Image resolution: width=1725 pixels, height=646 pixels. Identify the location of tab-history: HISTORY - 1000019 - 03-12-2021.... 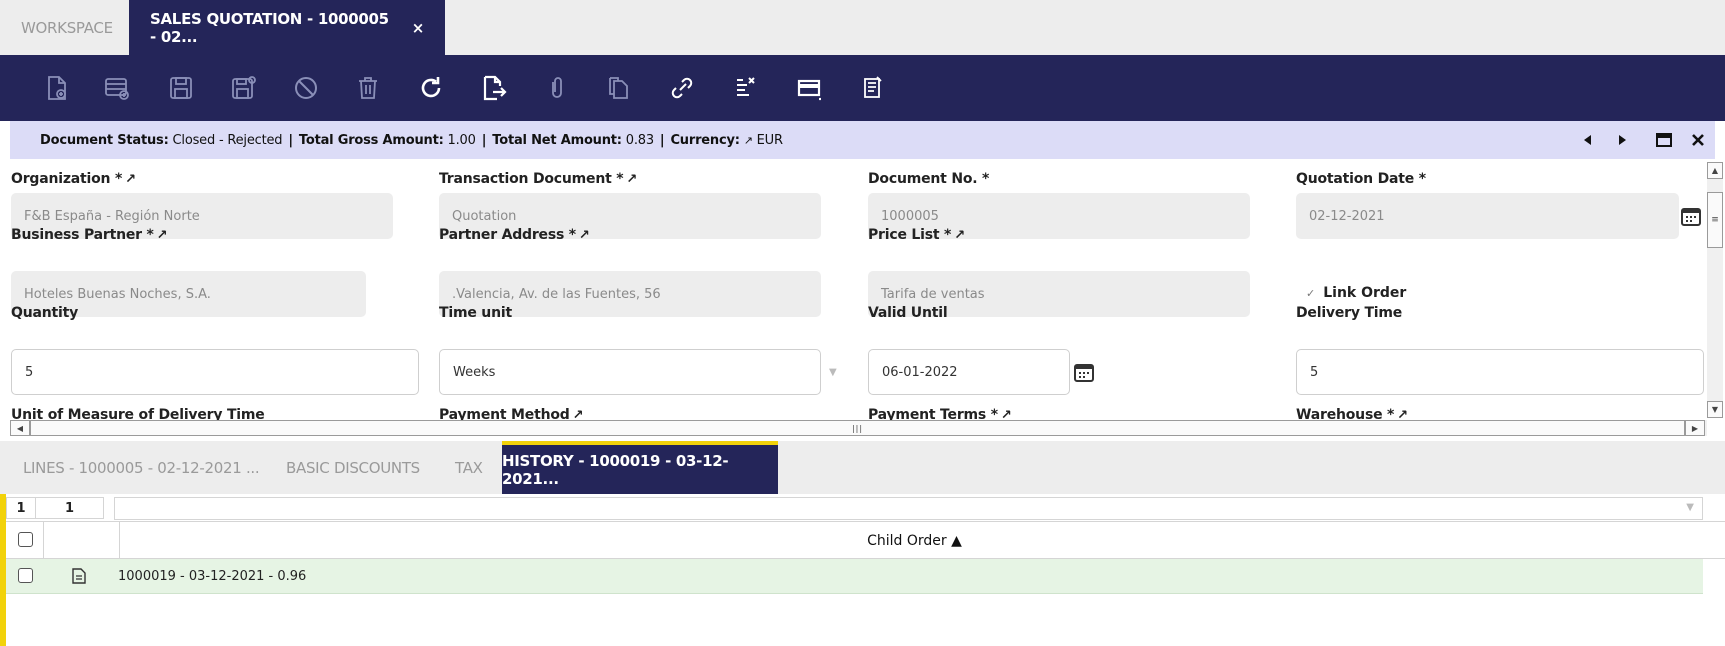
(640, 467).